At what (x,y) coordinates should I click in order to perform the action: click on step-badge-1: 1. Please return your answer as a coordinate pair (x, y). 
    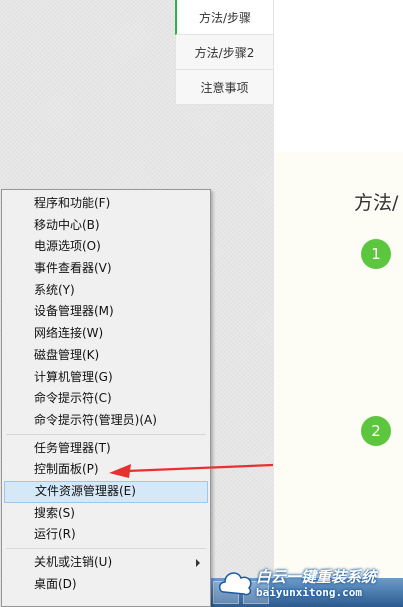
    Looking at the image, I should click on (376, 254).